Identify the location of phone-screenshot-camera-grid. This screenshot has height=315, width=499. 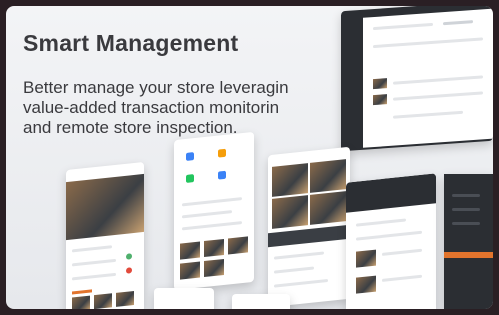
(309, 227).